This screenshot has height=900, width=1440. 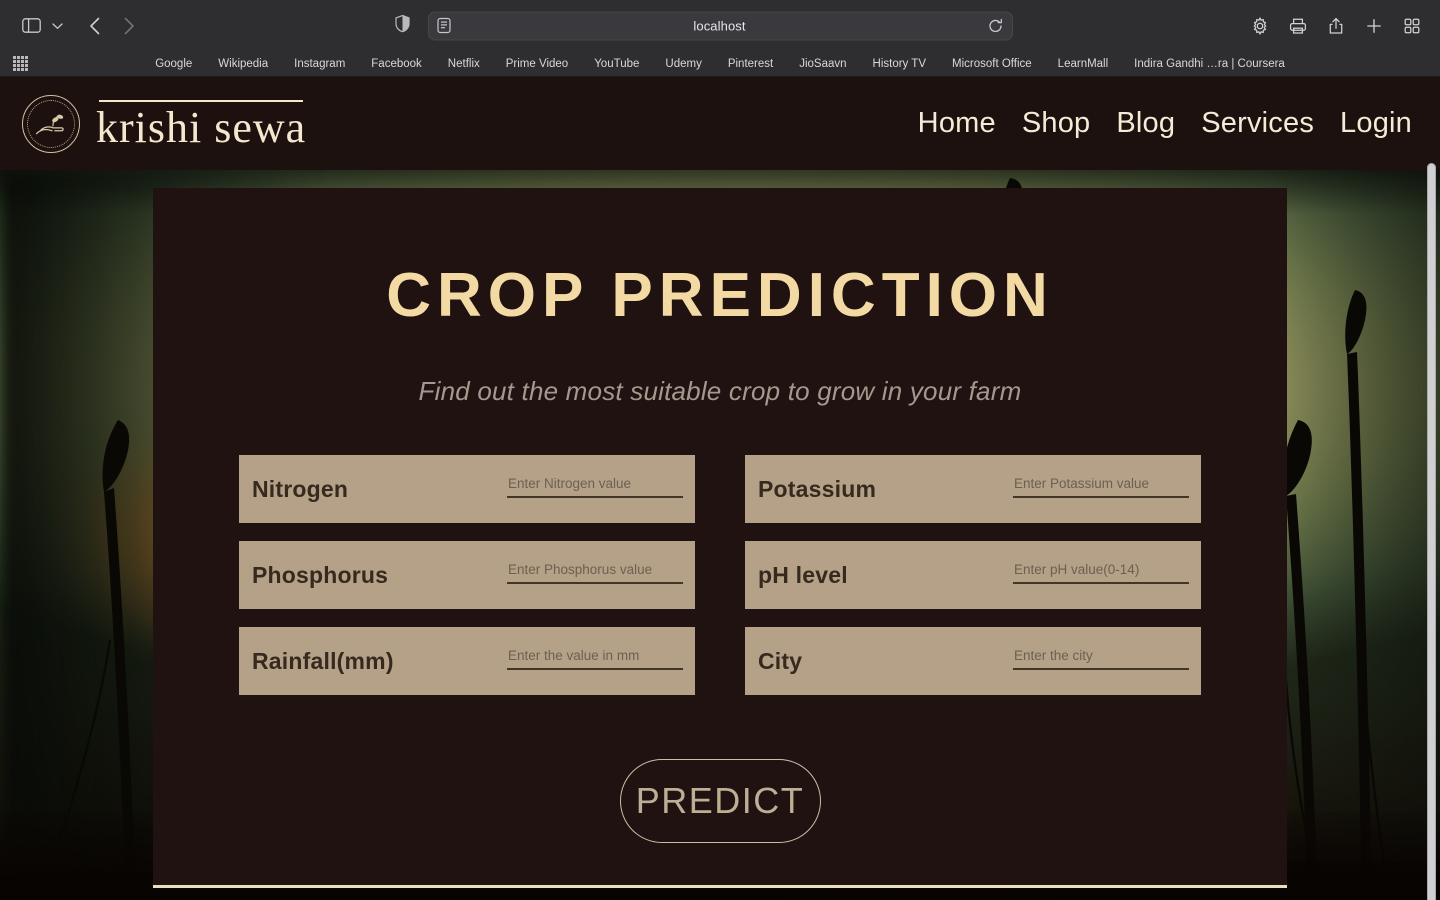 I want to click on predict-button: PREDICT, so click(x=720, y=801).